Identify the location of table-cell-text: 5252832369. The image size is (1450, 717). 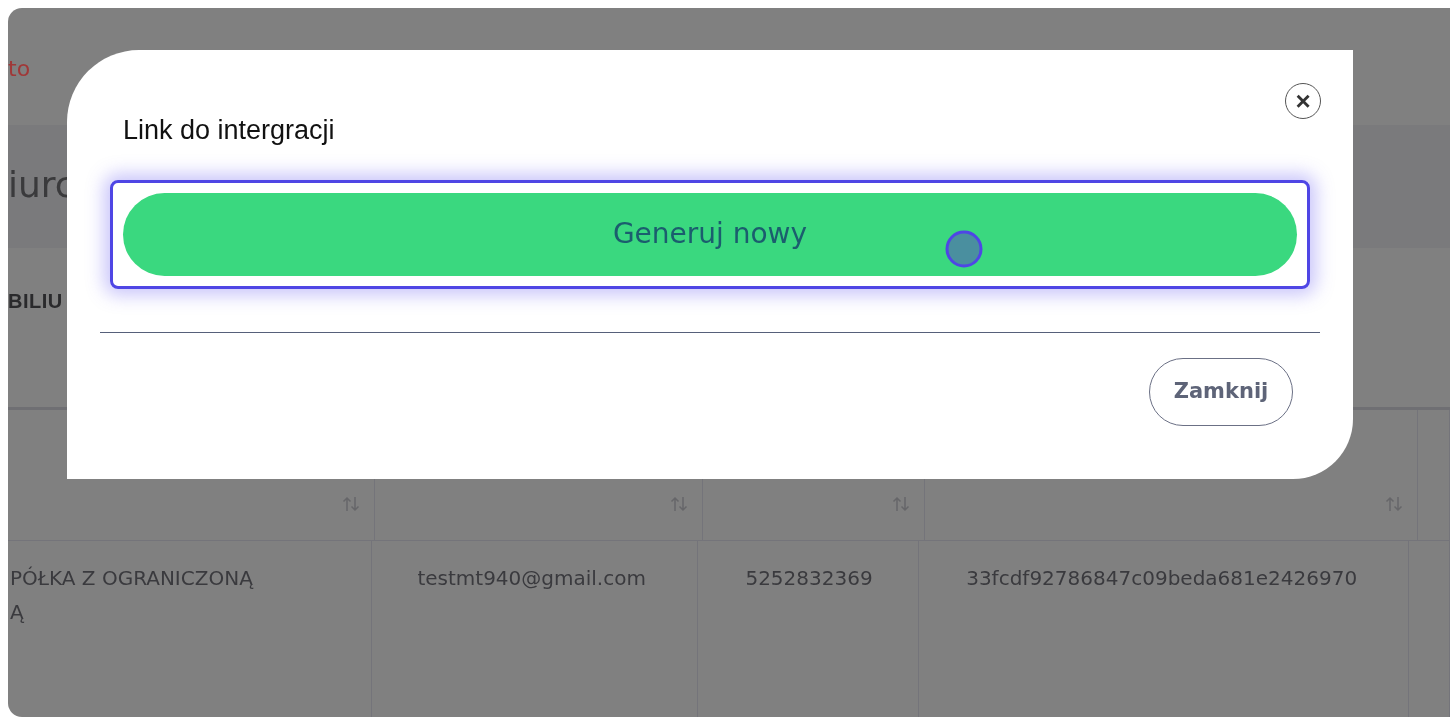
(809, 578).